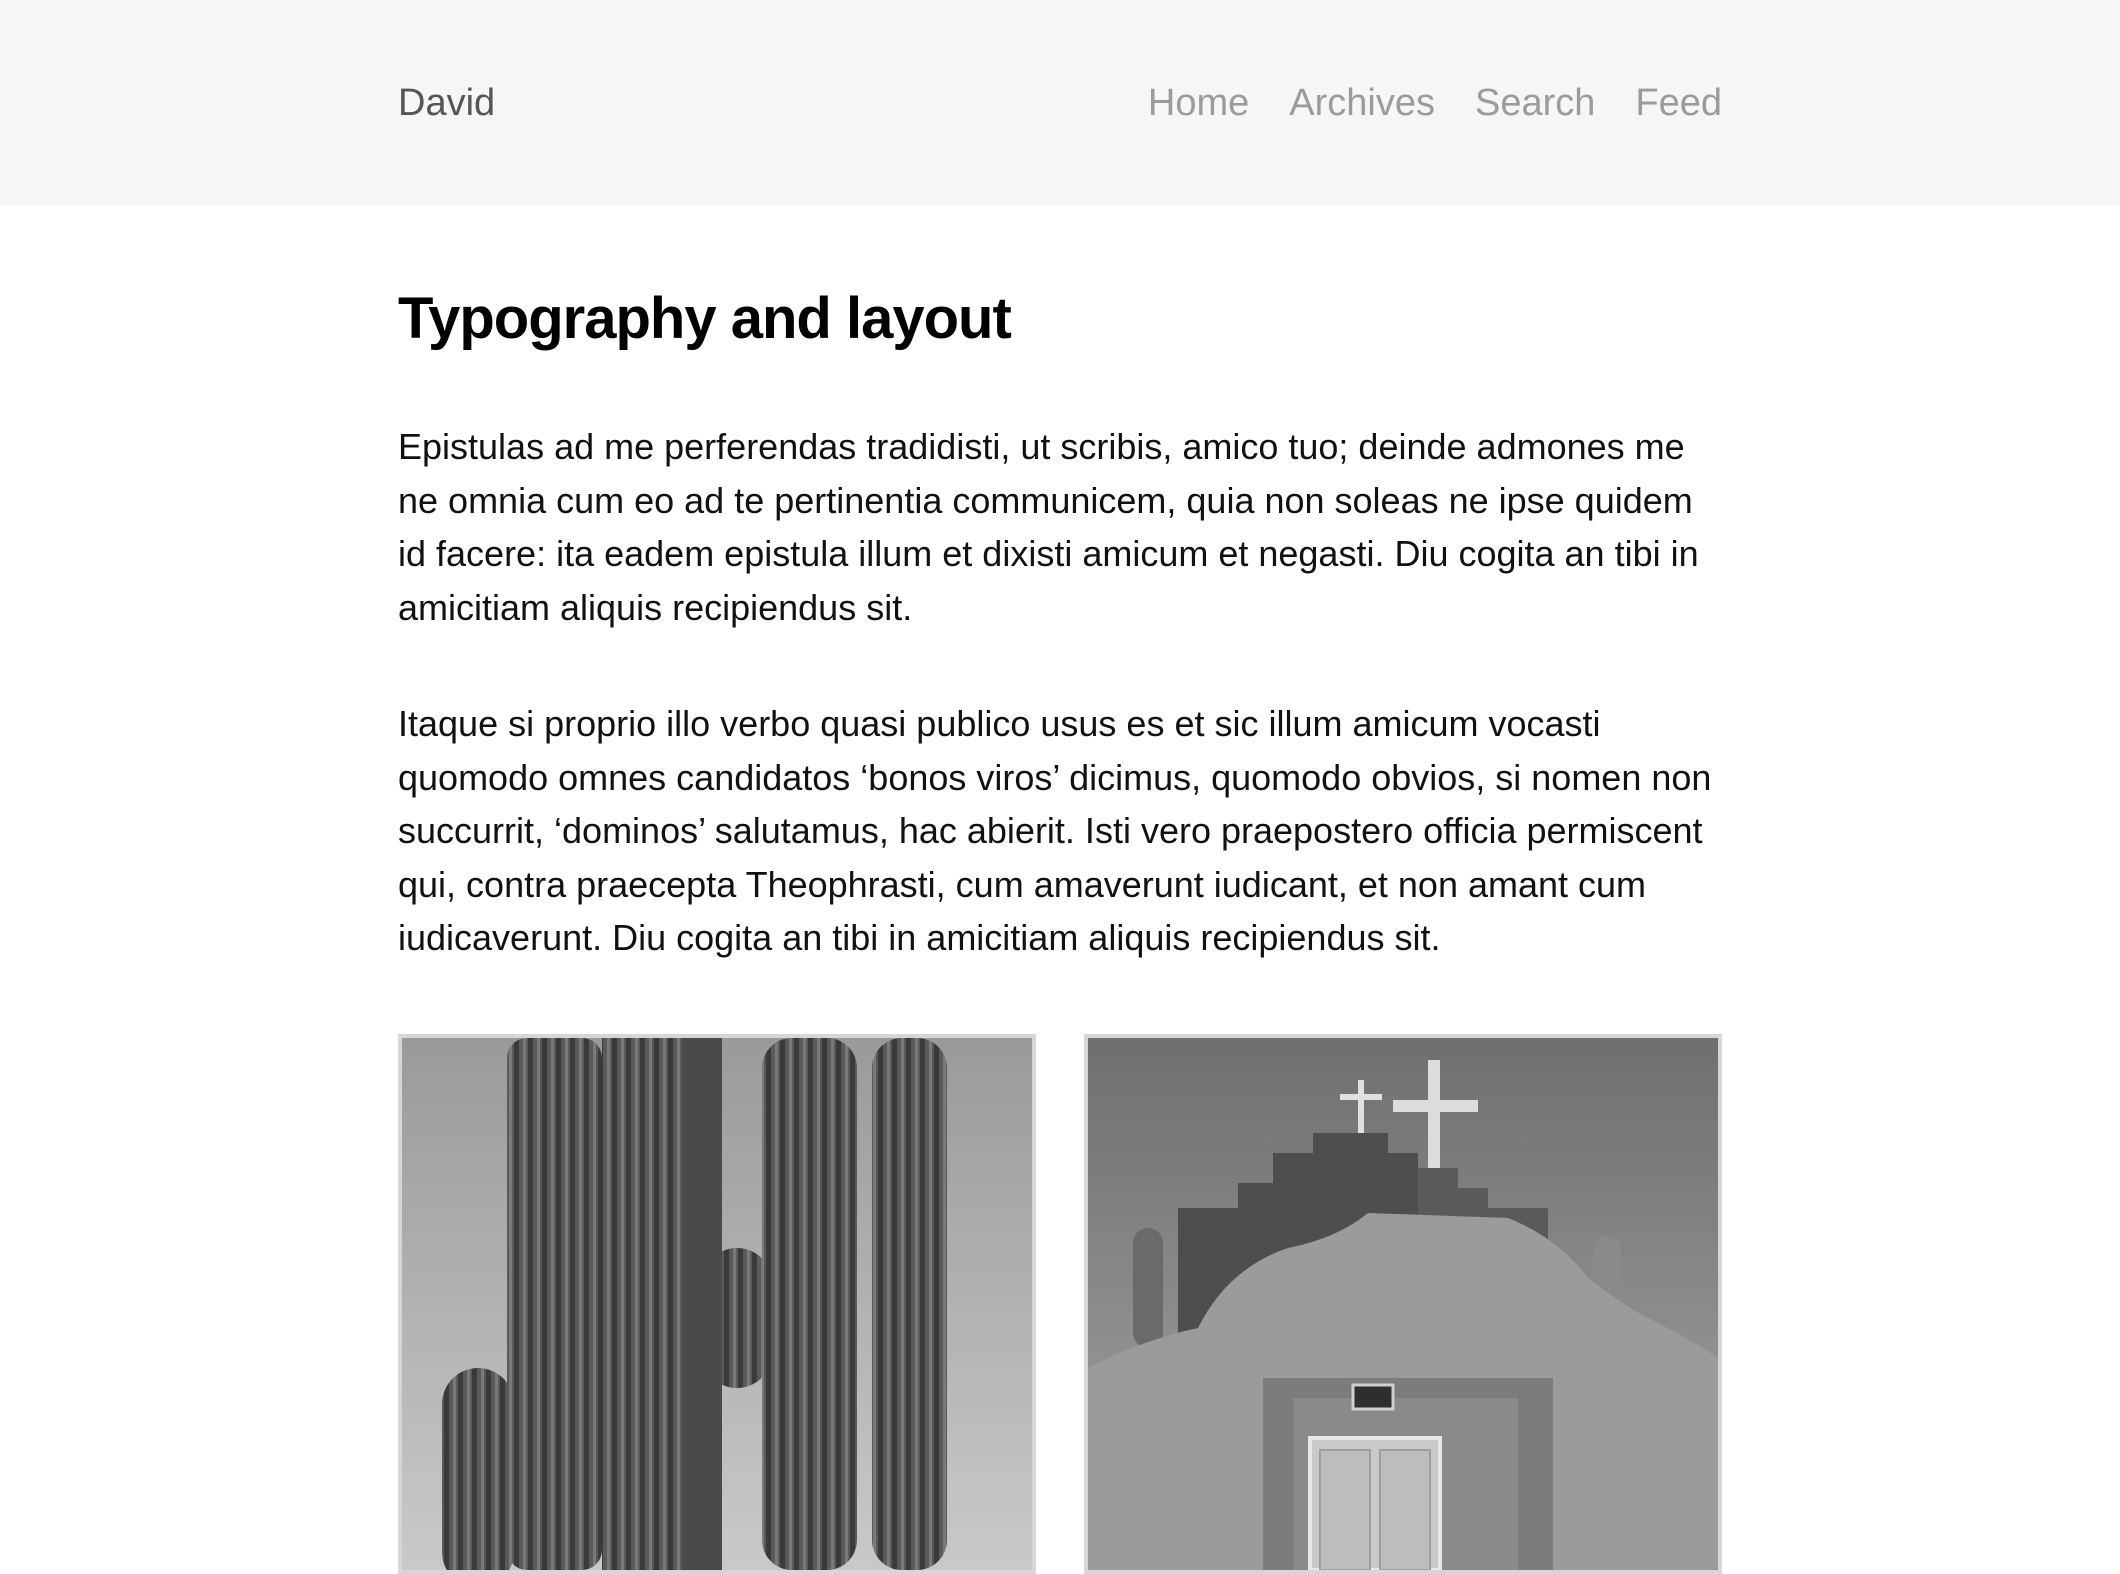  Describe the element at coordinates (1535, 103) in the screenshot. I see `nav-search-link: Search` at that location.